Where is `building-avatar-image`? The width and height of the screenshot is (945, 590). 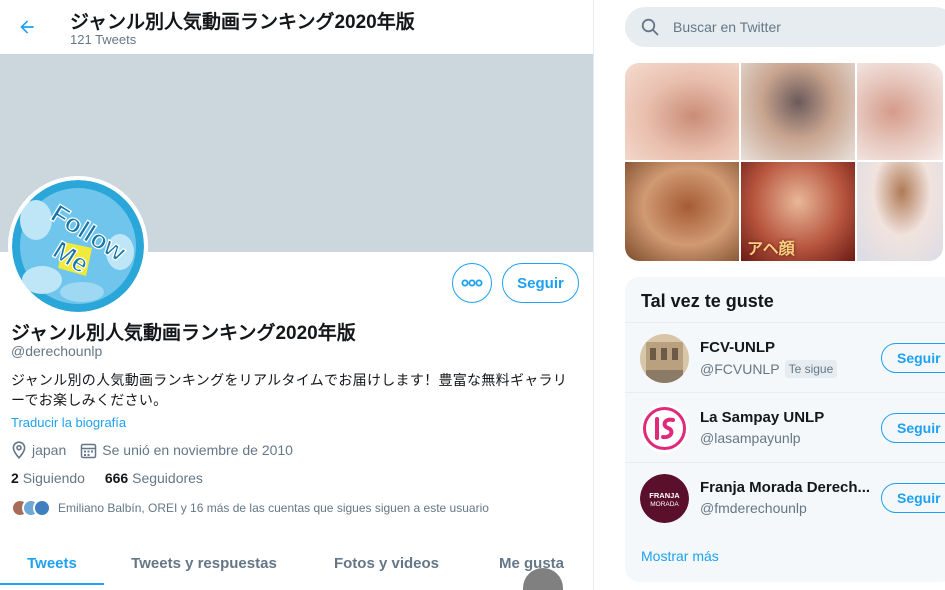
building-avatar-image is located at coordinates (664, 358).